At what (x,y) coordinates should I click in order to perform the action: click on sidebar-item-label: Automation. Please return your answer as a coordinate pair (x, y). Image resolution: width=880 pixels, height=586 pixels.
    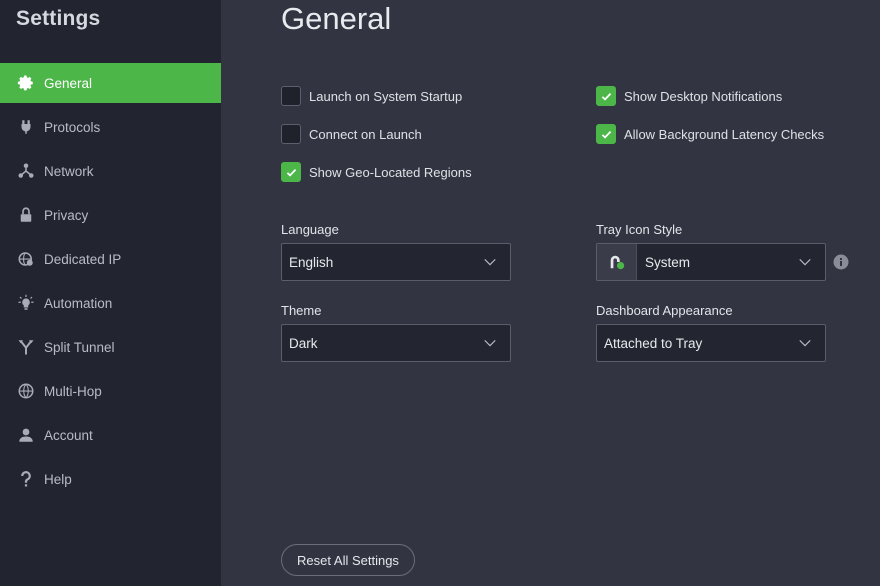
    Looking at the image, I should click on (78, 303).